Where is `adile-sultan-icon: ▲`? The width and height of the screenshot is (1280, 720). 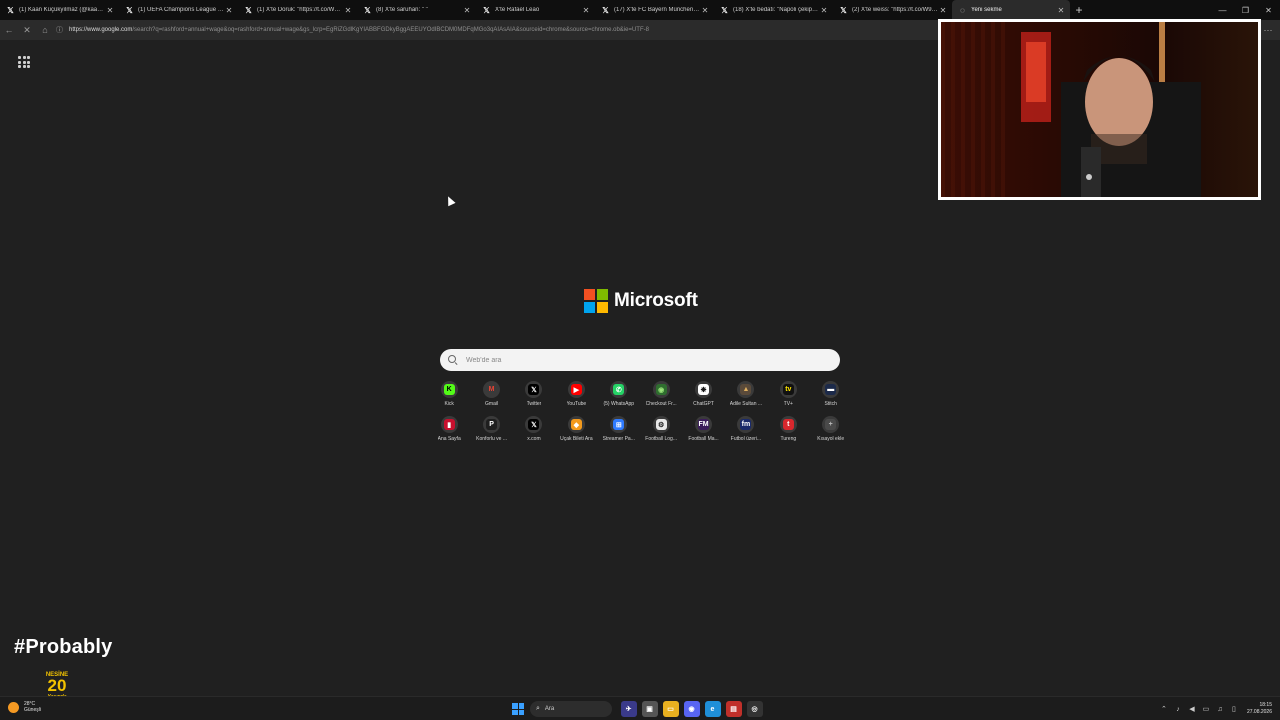 adile-sultan-icon: ▲ is located at coordinates (746, 389).